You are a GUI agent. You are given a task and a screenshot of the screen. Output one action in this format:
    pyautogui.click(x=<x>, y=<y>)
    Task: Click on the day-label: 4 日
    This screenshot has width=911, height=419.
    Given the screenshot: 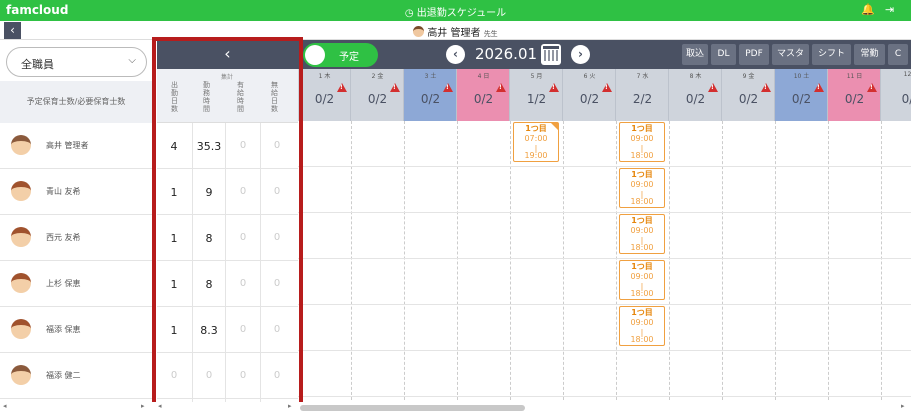 What is the action you would take?
    pyautogui.click(x=483, y=76)
    